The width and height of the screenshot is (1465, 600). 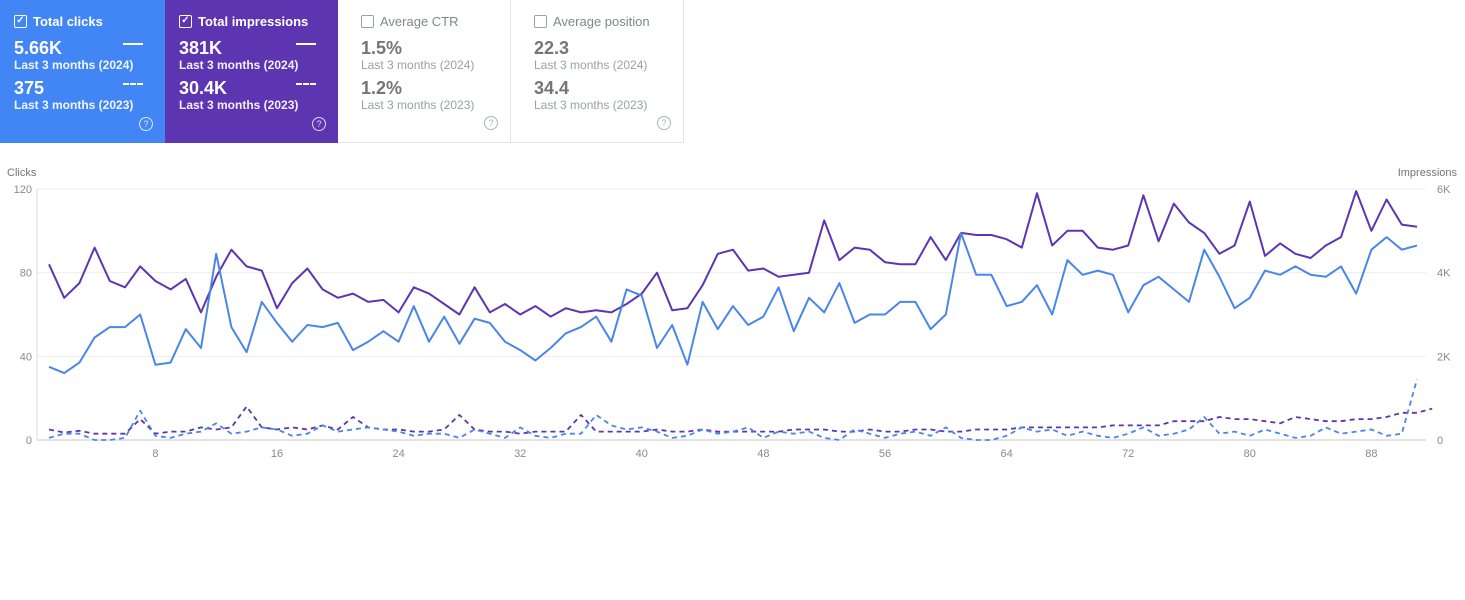 What do you see at coordinates (398, 454) in the screenshot?
I see `x-tick-label: 24` at bounding box center [398, 454].